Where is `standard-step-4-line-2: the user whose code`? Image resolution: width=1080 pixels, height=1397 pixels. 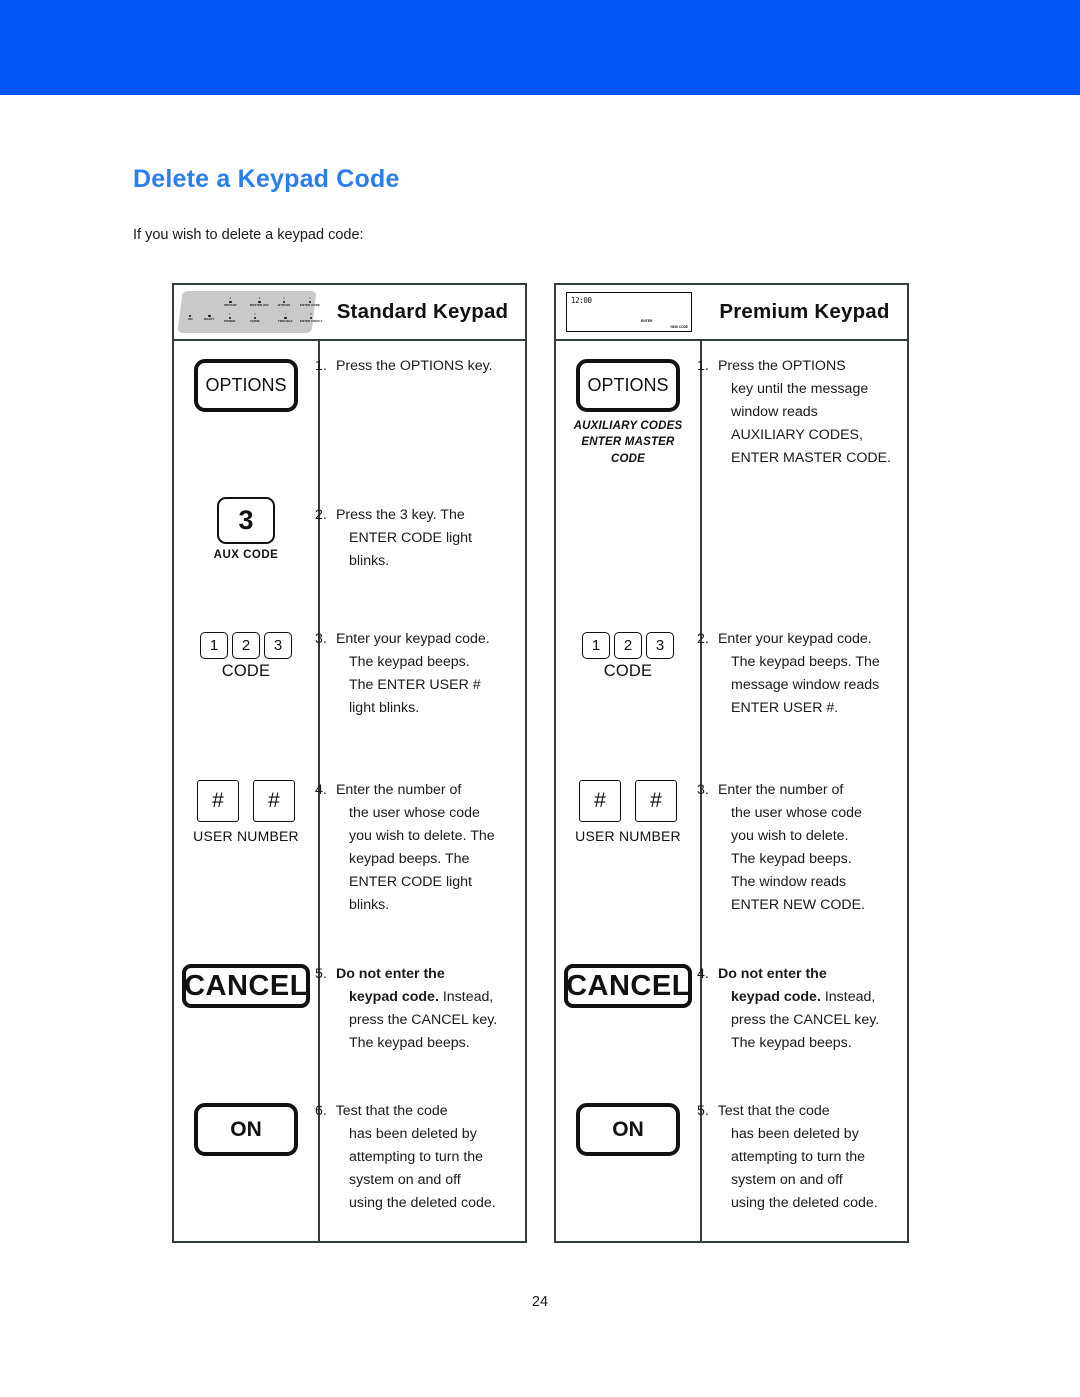 standard-step-4-line-2: the user whose code is located at coordinates (414, 813).